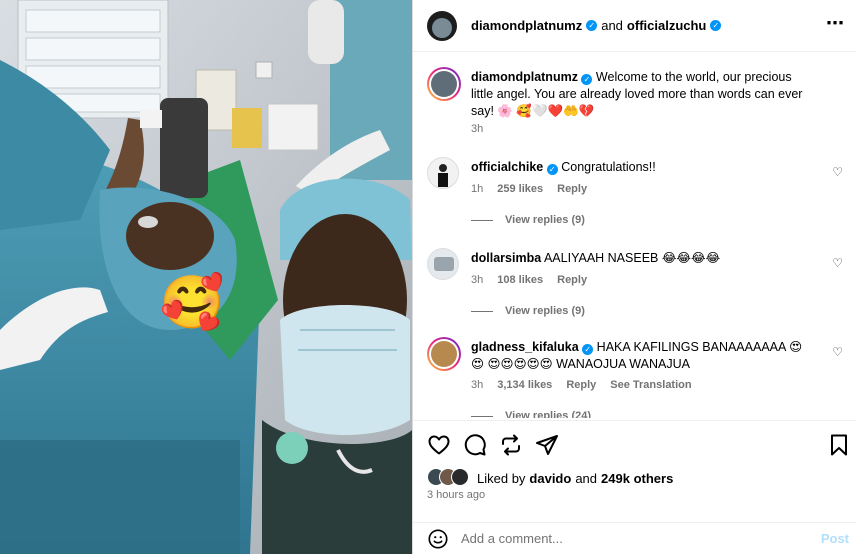 This screenshot has height=554, width=856. Describe the element at coordinates (477, 189) in the screenshot. I see `comment-time: 1h` at that location.